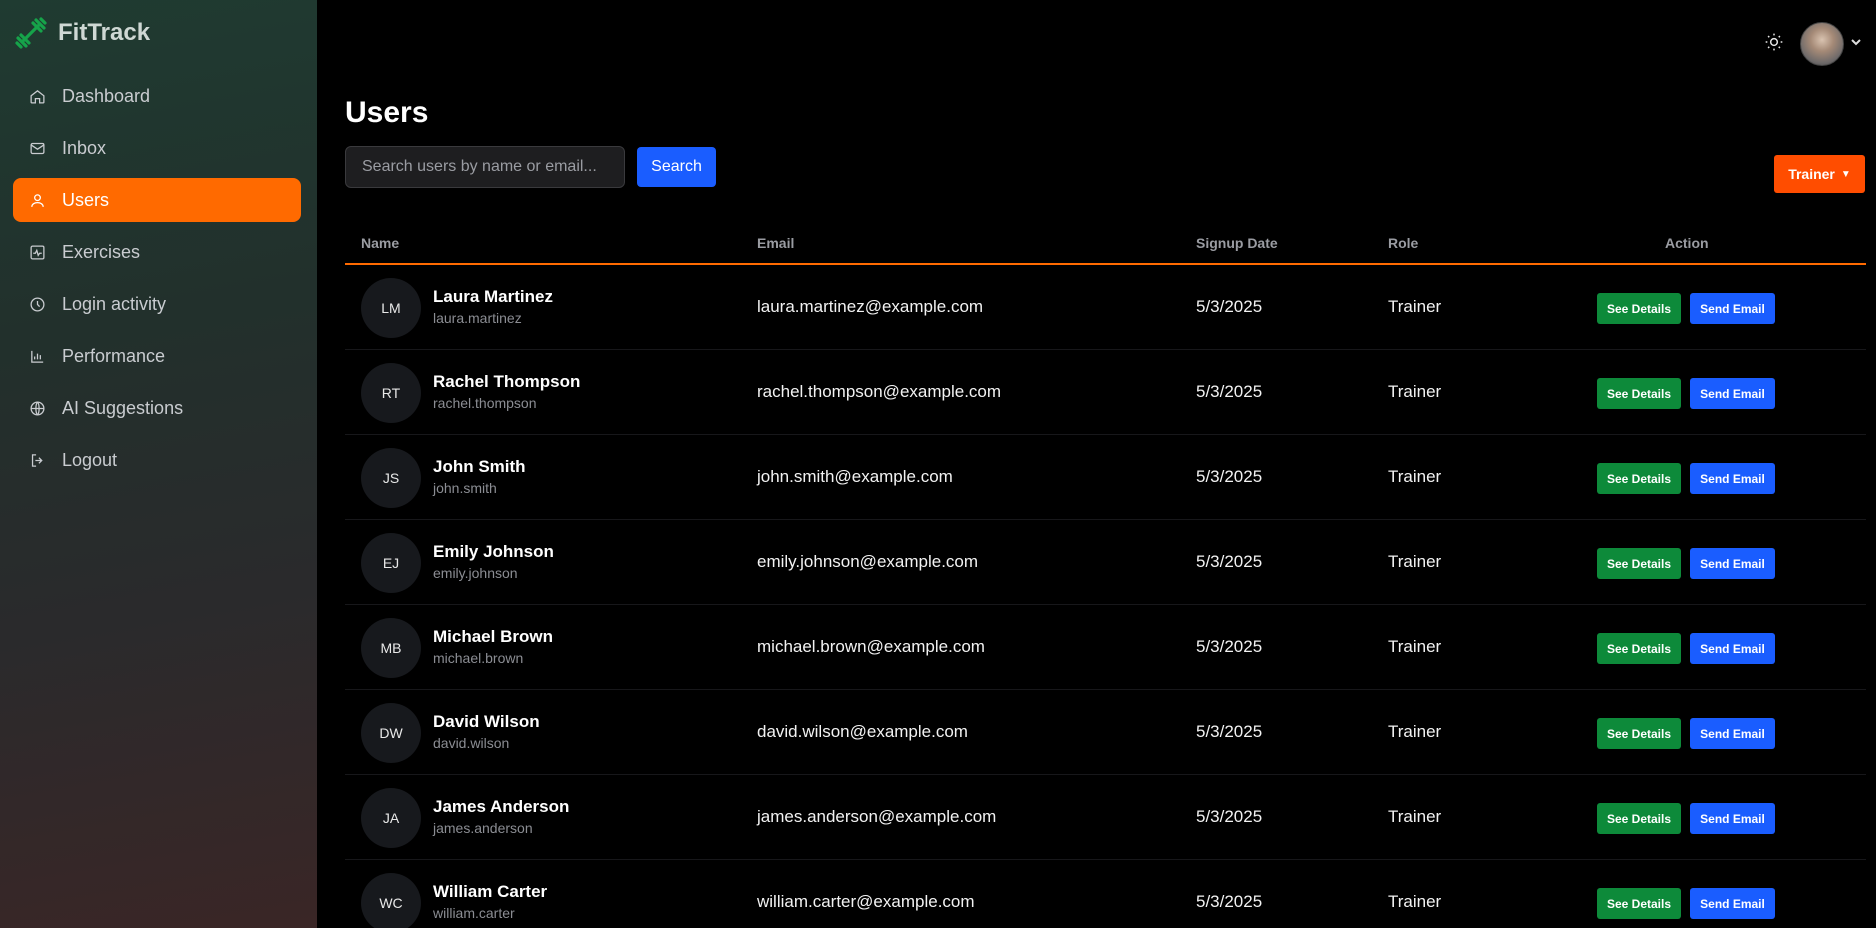  I want to click on sidebar-item-exercises: Exercises, so click(157, 252).